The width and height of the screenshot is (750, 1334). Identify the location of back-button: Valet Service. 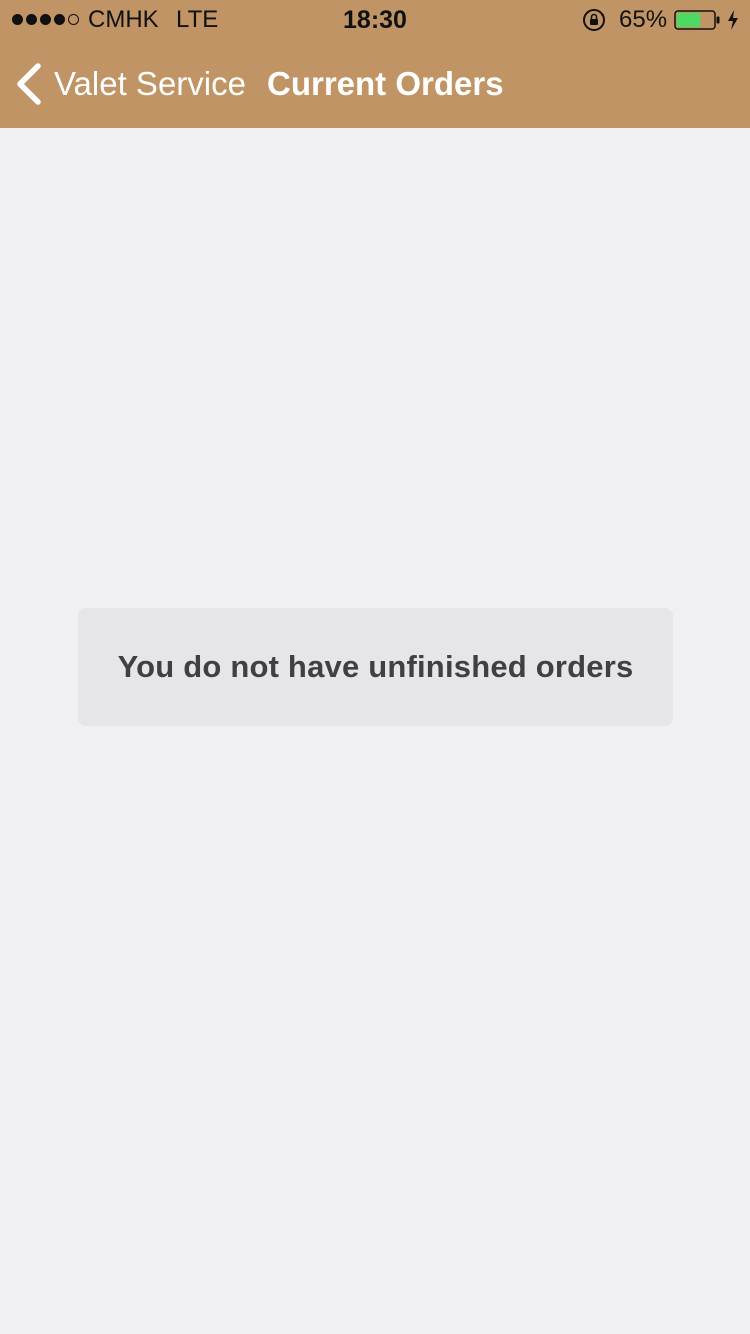
(129, 84).